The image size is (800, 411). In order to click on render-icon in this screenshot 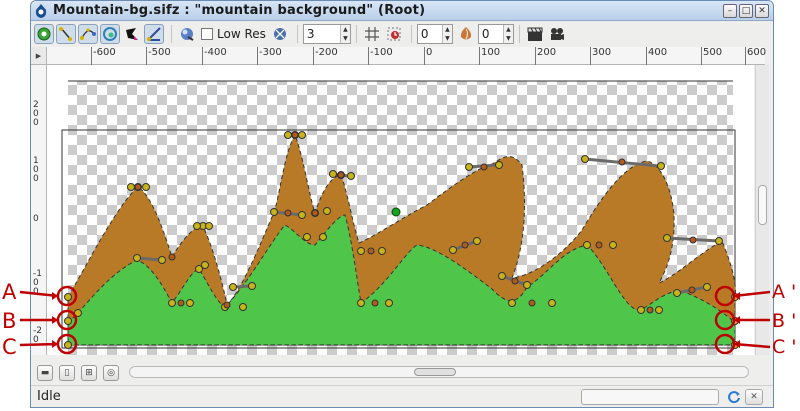, I will do `click(187, 34)`.